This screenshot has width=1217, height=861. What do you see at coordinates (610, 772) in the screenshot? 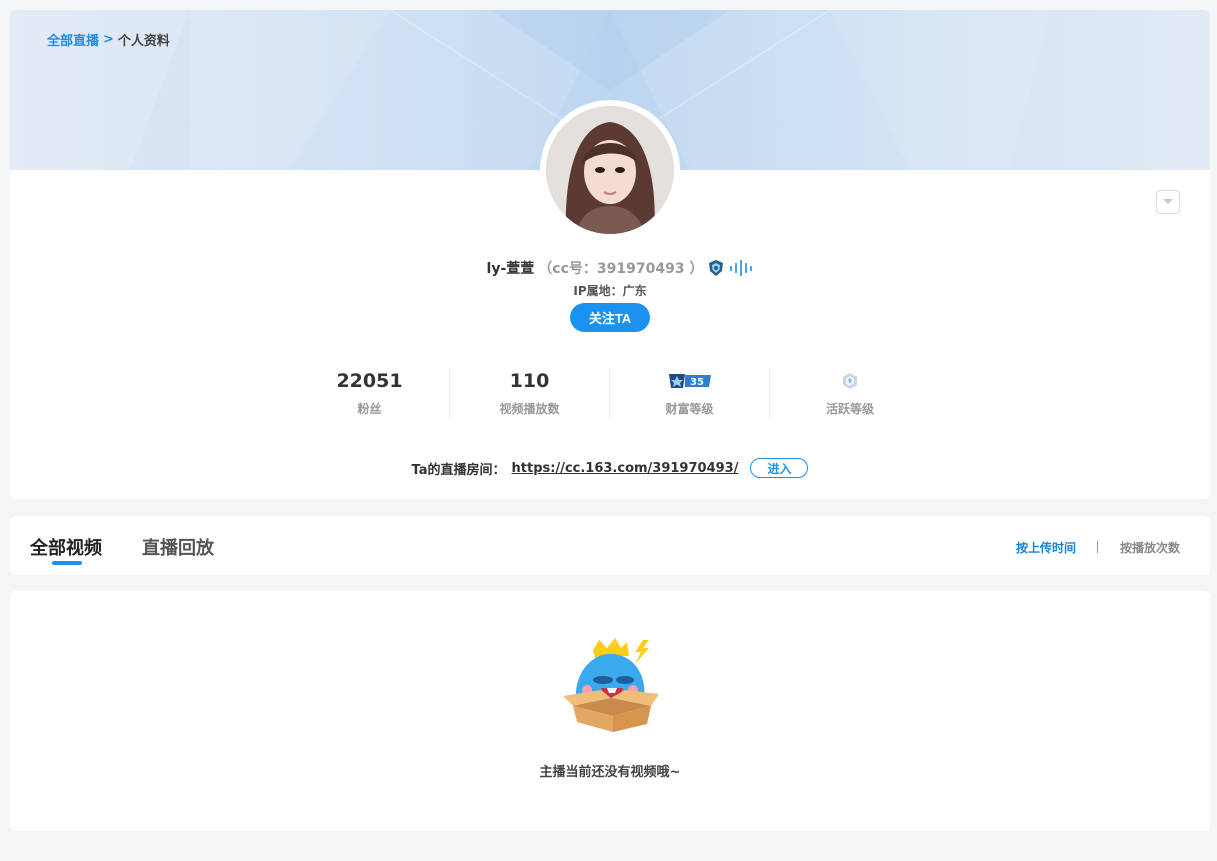
I see `empty-state-message: 主播当前还没有视频哦~` at bounding box center [610, 772].